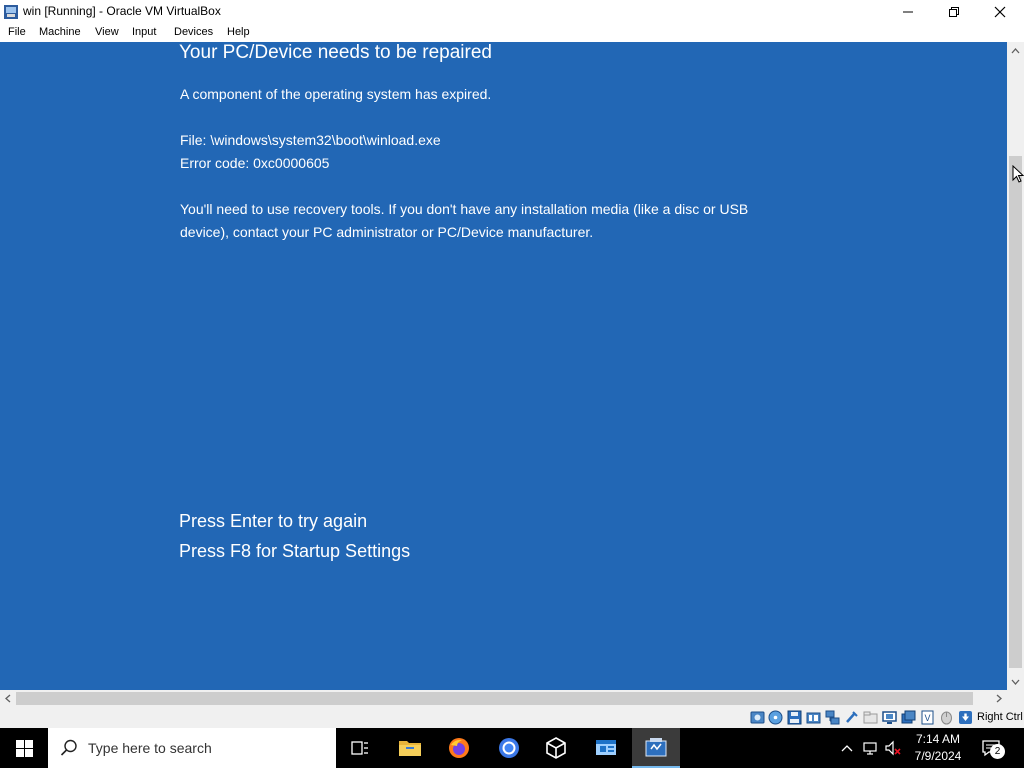  I want to click on virtualbox-vm-icon, so click(656, 747).